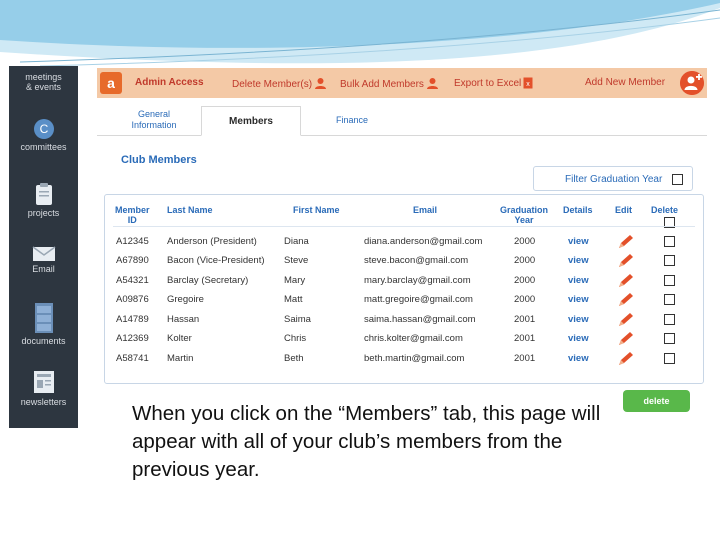  Describe the element at coordinates (316, 210) in the screenshot. I see `col-header-first-name: First Name` at that location.